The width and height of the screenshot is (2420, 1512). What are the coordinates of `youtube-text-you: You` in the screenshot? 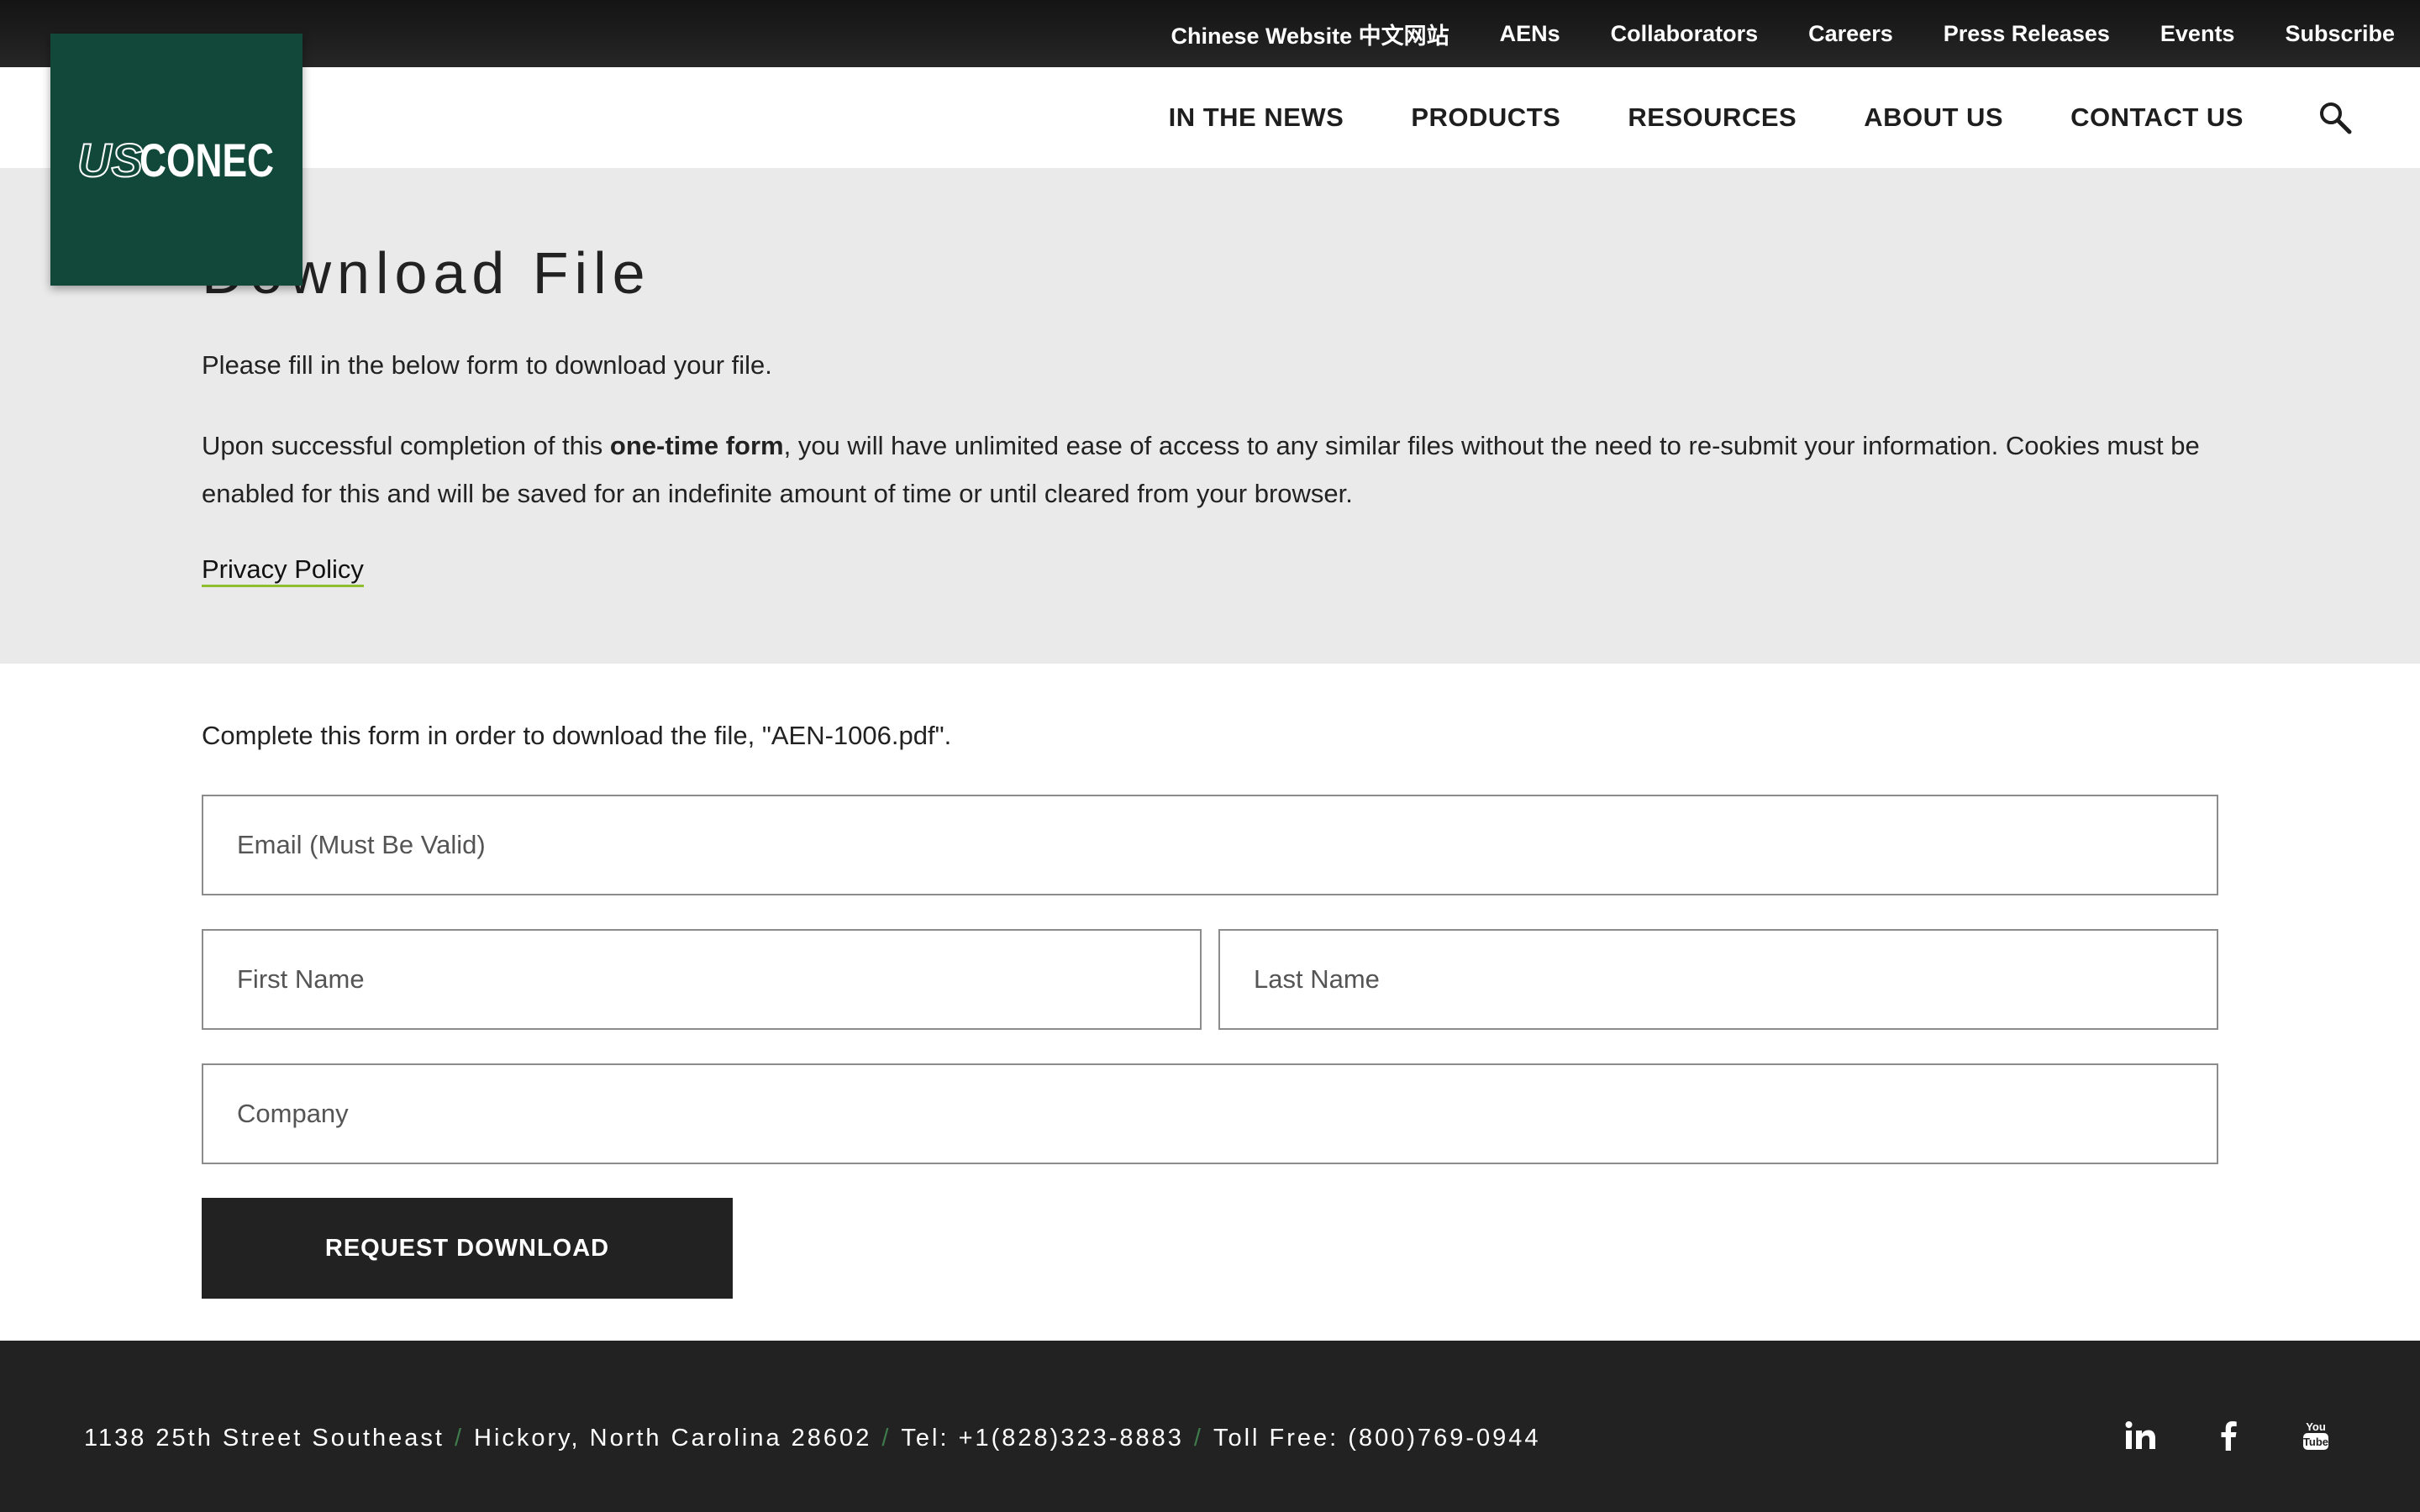 It's located at (2316, 1426).